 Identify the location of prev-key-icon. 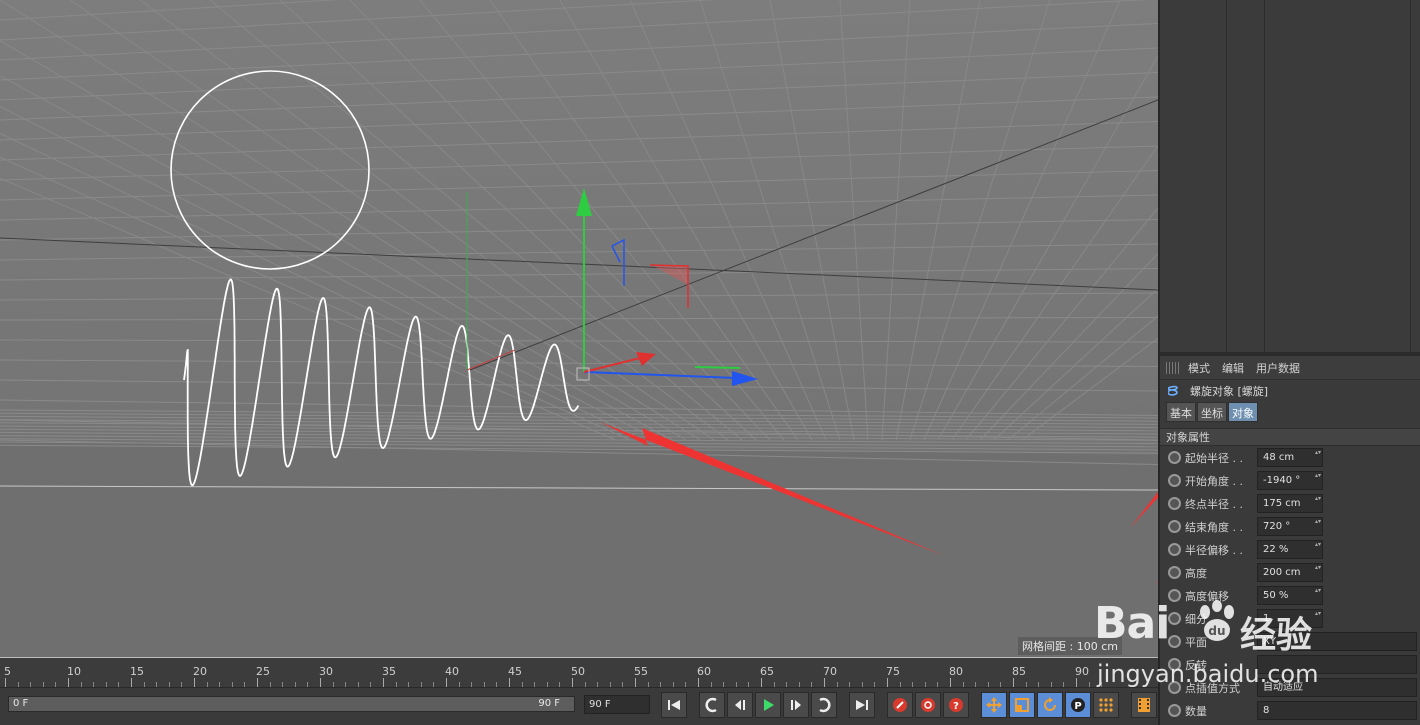
(711, 705).